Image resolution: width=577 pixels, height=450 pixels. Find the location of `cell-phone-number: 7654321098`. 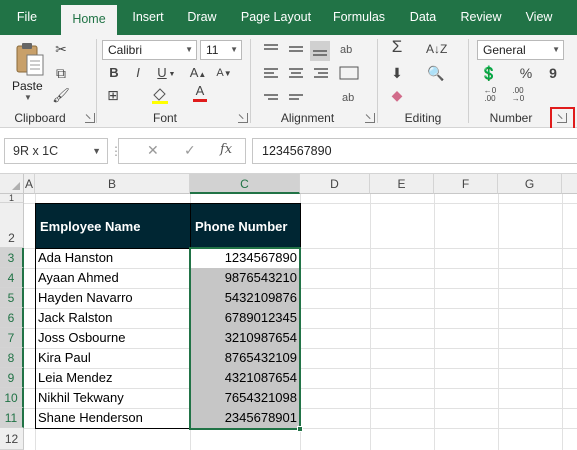

cell-phone-number: 7654321098 is located at coordinates (245, 398).